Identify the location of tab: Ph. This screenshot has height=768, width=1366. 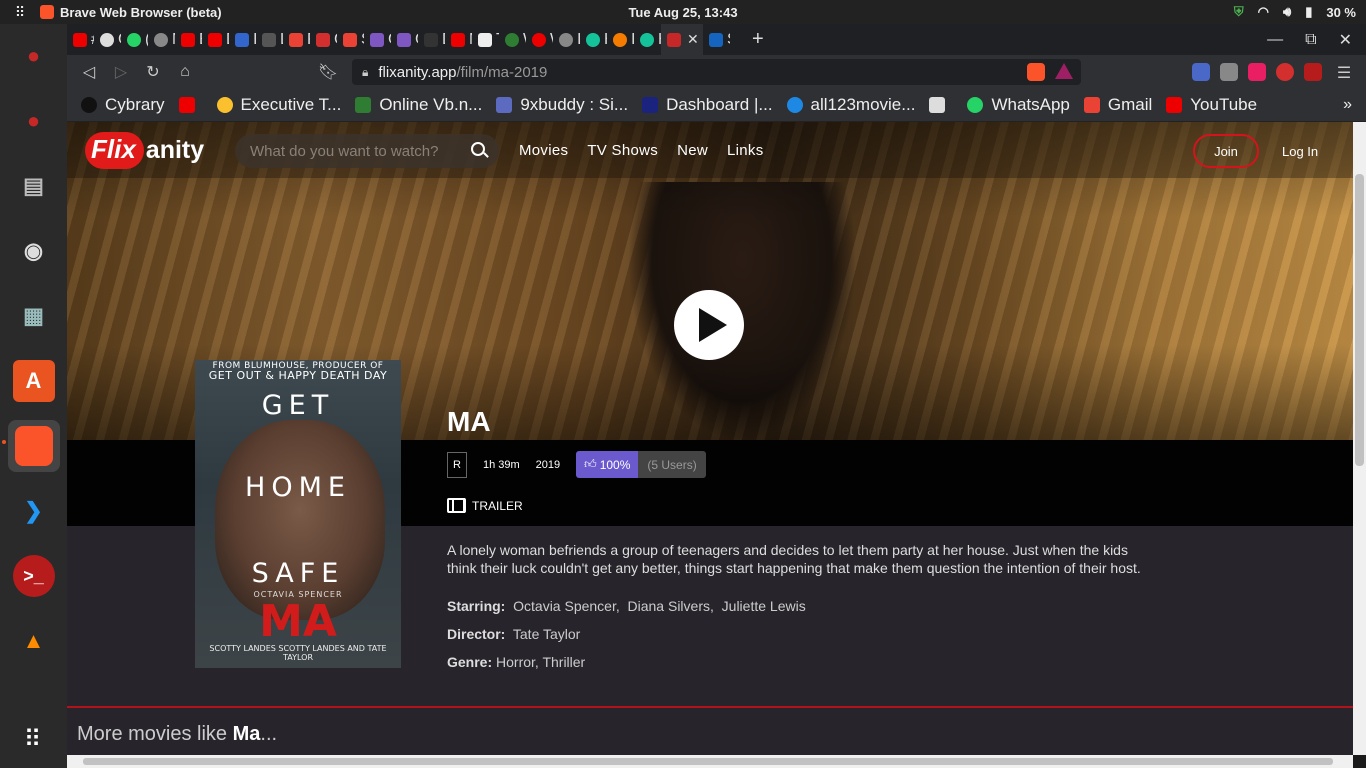
(296, 39).